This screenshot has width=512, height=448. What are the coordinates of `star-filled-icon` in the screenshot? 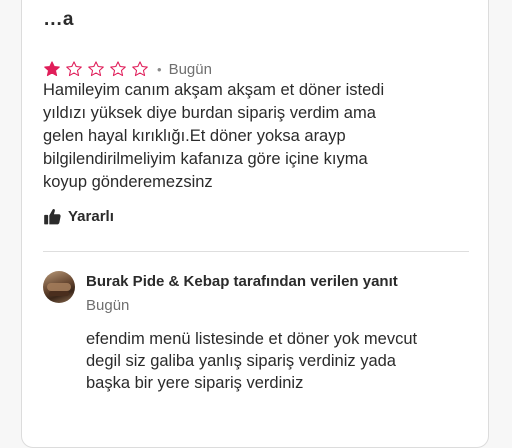 It's located at (52, 69).